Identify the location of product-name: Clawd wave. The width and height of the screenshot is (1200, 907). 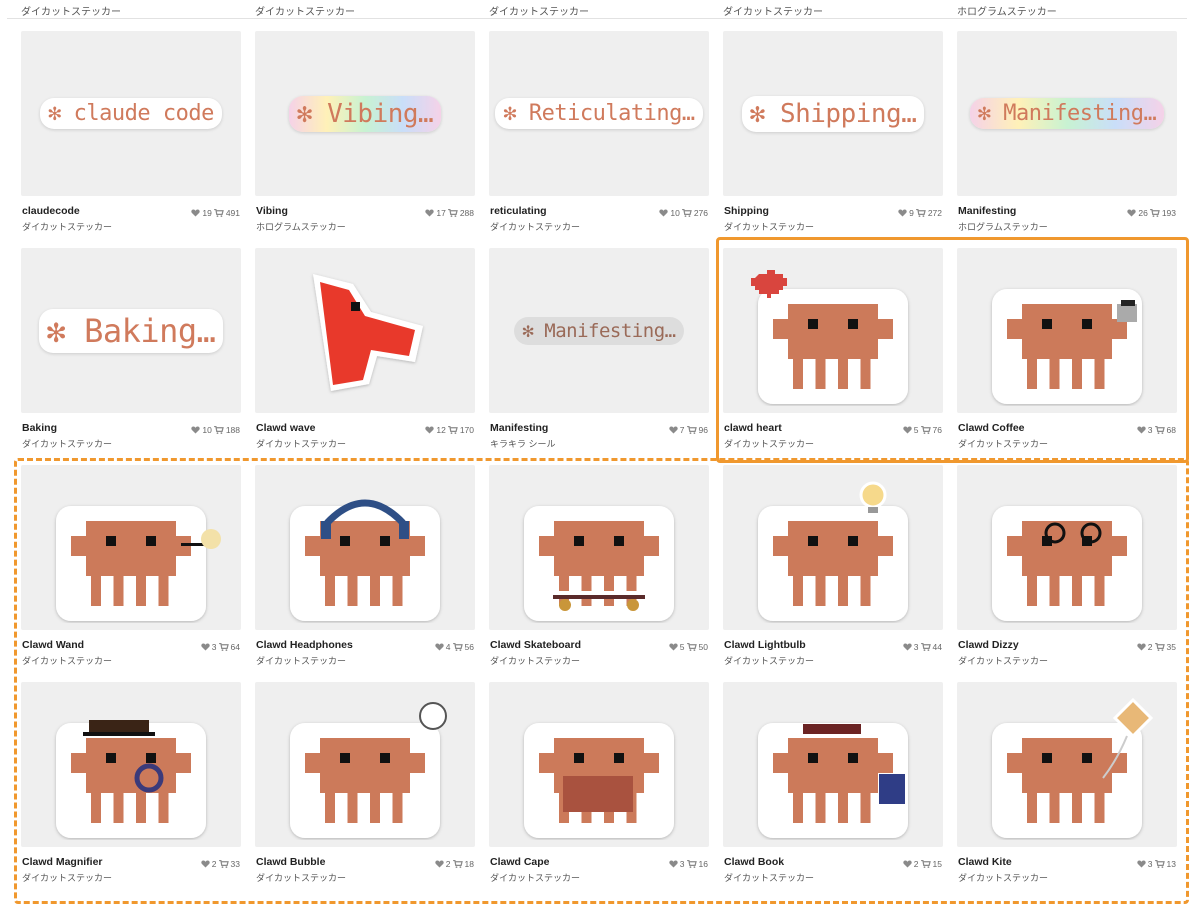
(286, 428).